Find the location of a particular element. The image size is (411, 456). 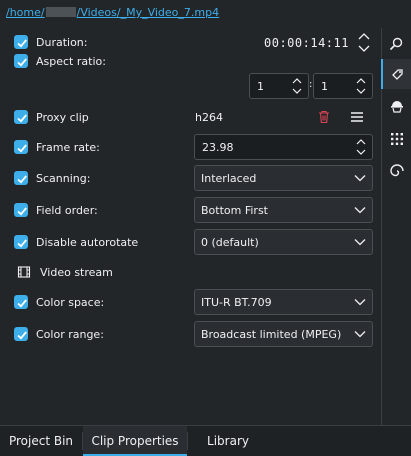

marker-icon is located at coordinates (397, 74).